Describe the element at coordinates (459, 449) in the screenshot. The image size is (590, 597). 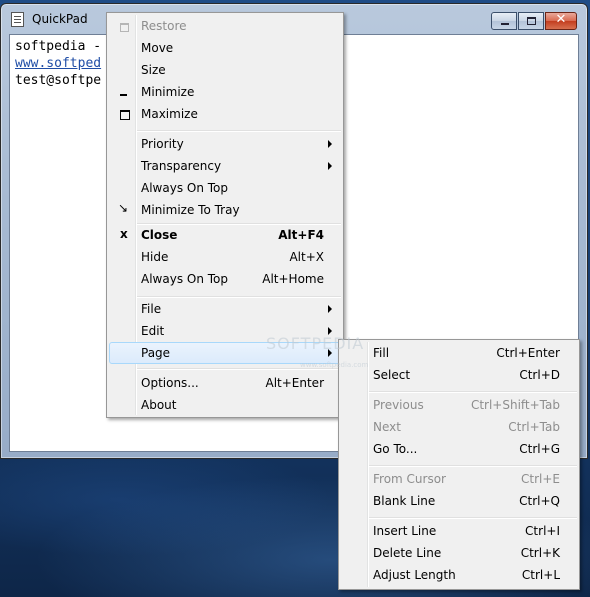
I see `submenu-item-go-to: Go To... Ctrl+G` at that location.